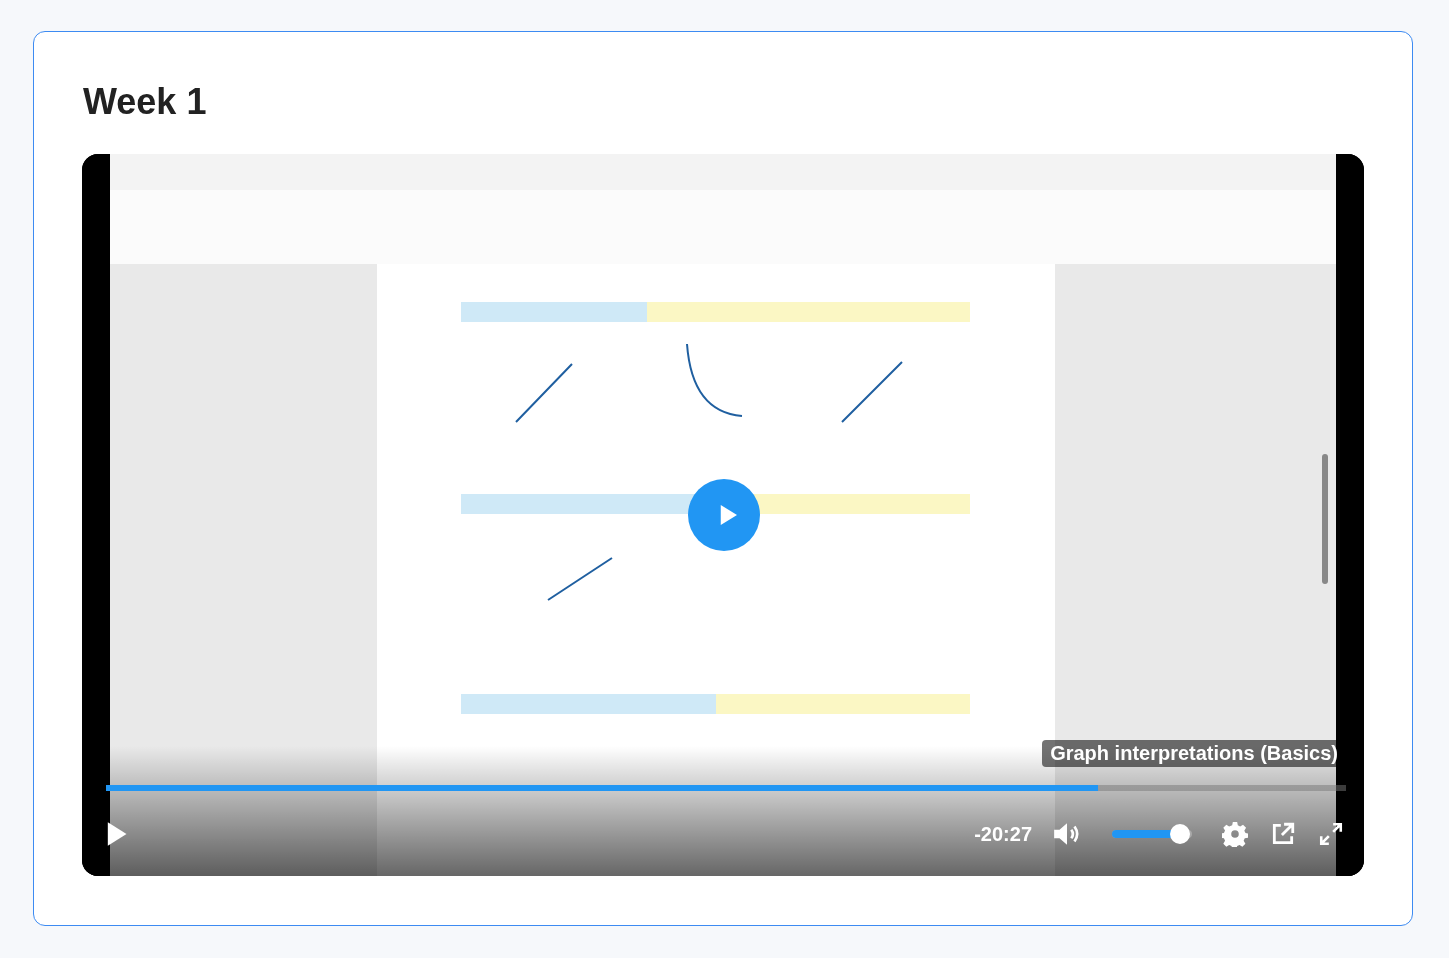 Image resolution: width=1449 pixels, height=958 pixels. I want to click on week-title: Week 1, so click(145, 102).